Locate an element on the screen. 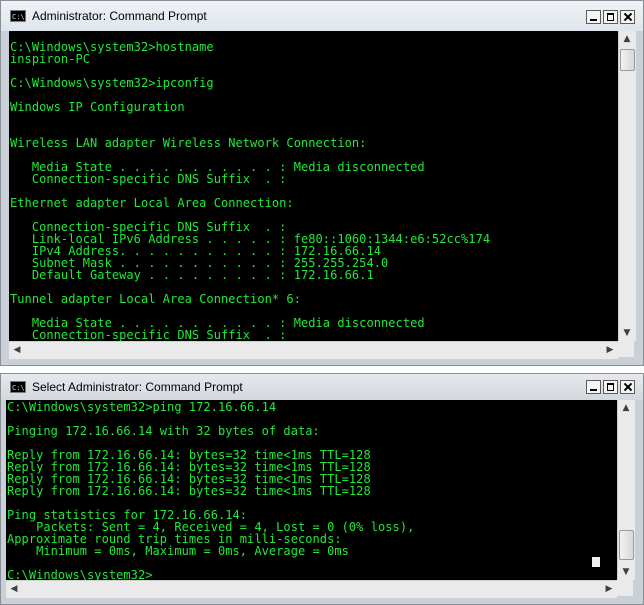  title-bar: C:\ Administrator: Command Prompt is located at coordinates (322, 16).